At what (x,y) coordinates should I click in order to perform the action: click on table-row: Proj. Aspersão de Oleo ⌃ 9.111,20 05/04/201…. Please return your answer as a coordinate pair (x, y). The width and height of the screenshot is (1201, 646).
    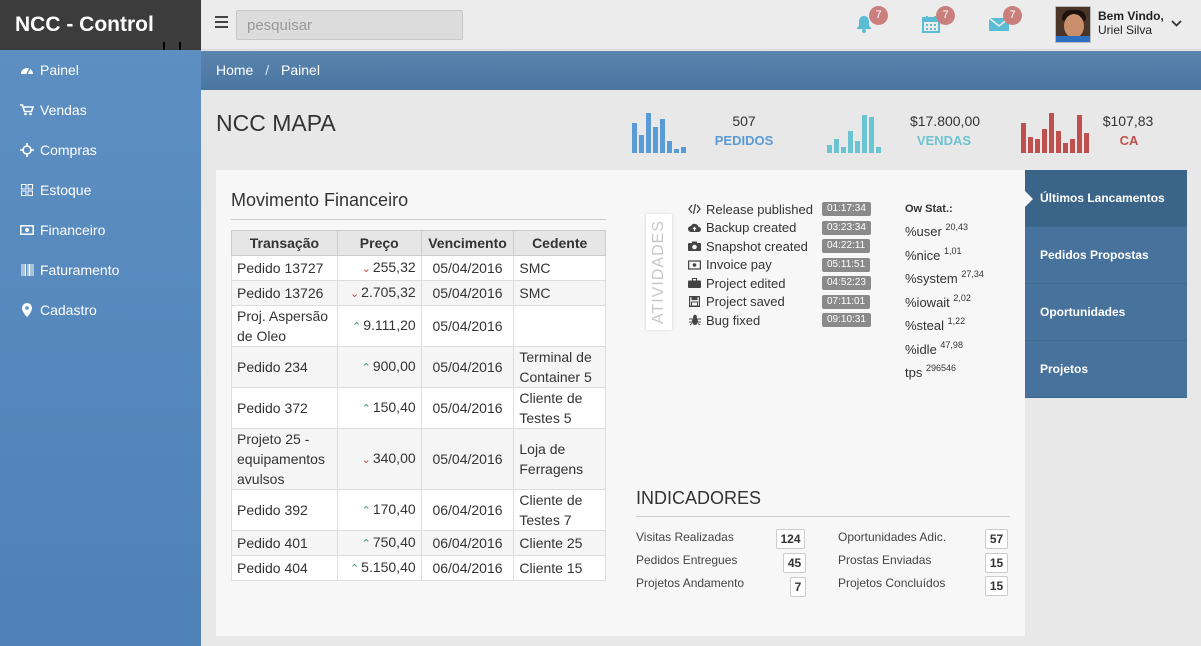
    Looking at the image, I should click on (418, 326).